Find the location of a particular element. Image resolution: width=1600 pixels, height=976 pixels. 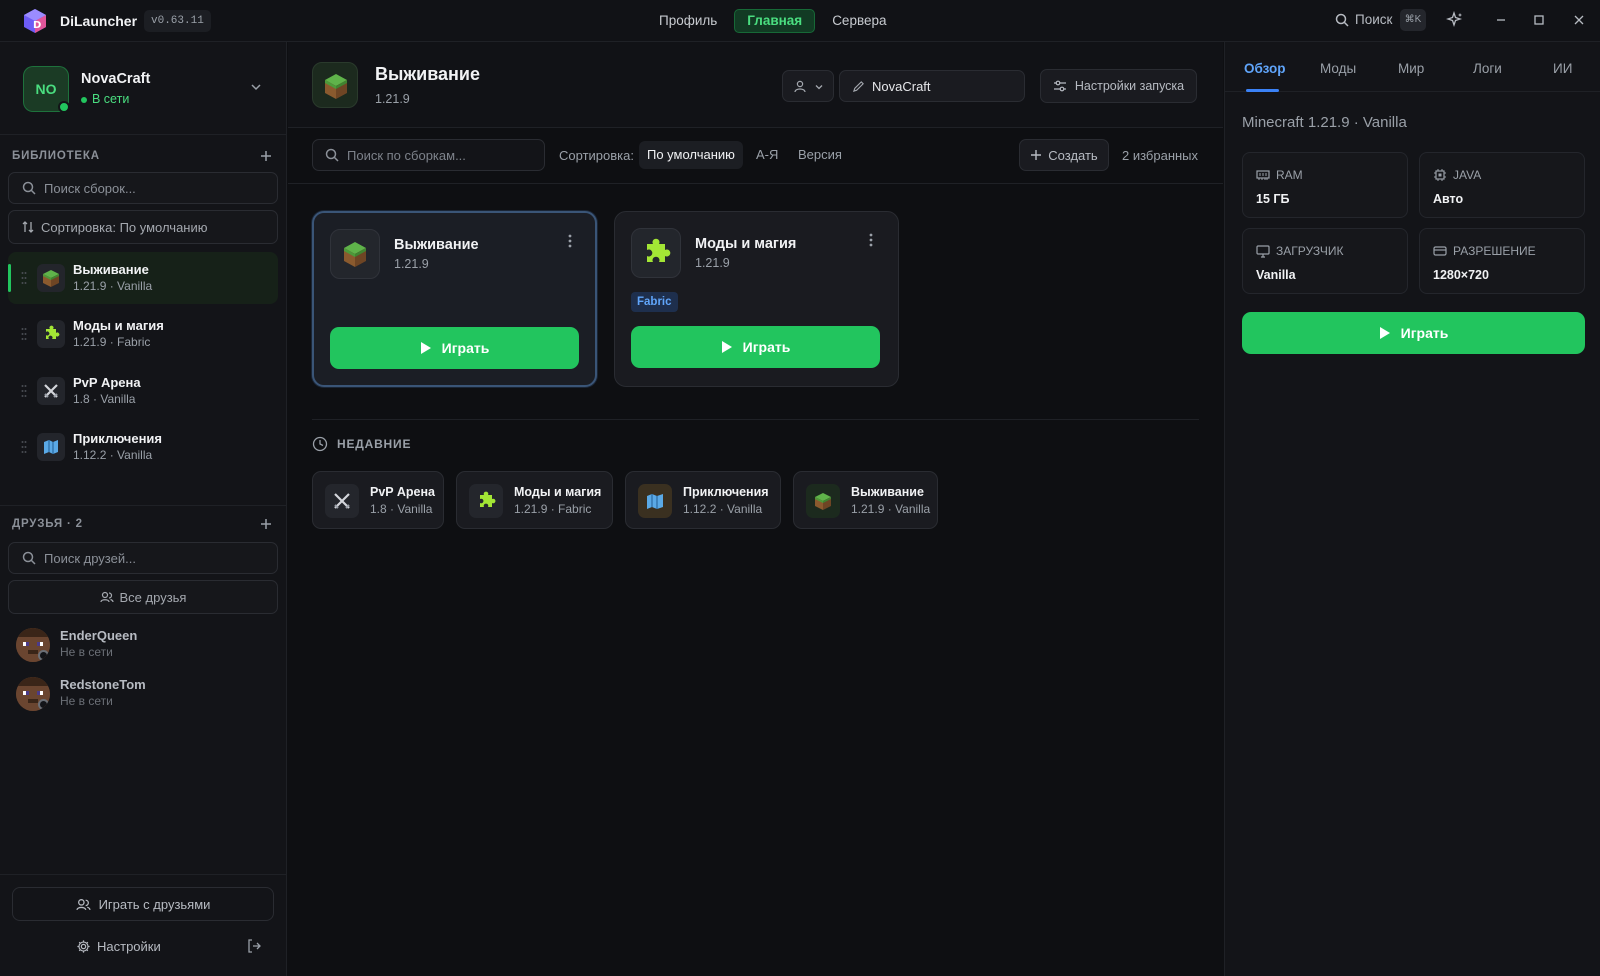

friend-item: RedstoneTom Не в сети is located at coordinates (143, 693).